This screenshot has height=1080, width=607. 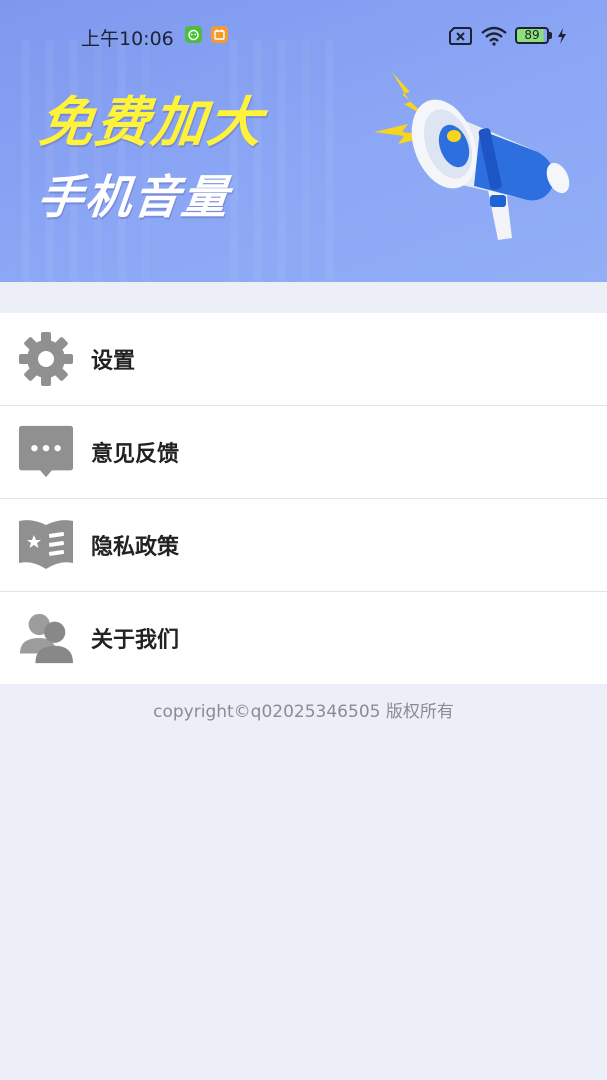 I want to click on menu-label-privacy: 隐私政策, so click(x=135, y=547).